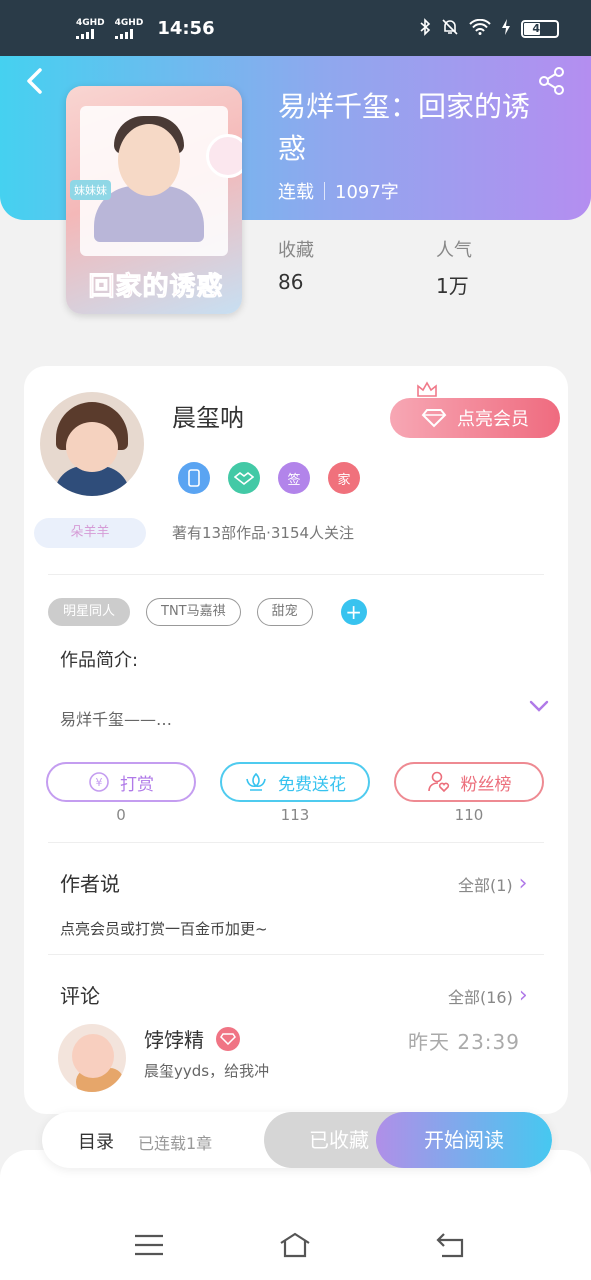  What do you see at coordinates (464, 1042) in the screenshot?
I see `comment-time: 昨天 23:39` at bounding box center [464, 1042].